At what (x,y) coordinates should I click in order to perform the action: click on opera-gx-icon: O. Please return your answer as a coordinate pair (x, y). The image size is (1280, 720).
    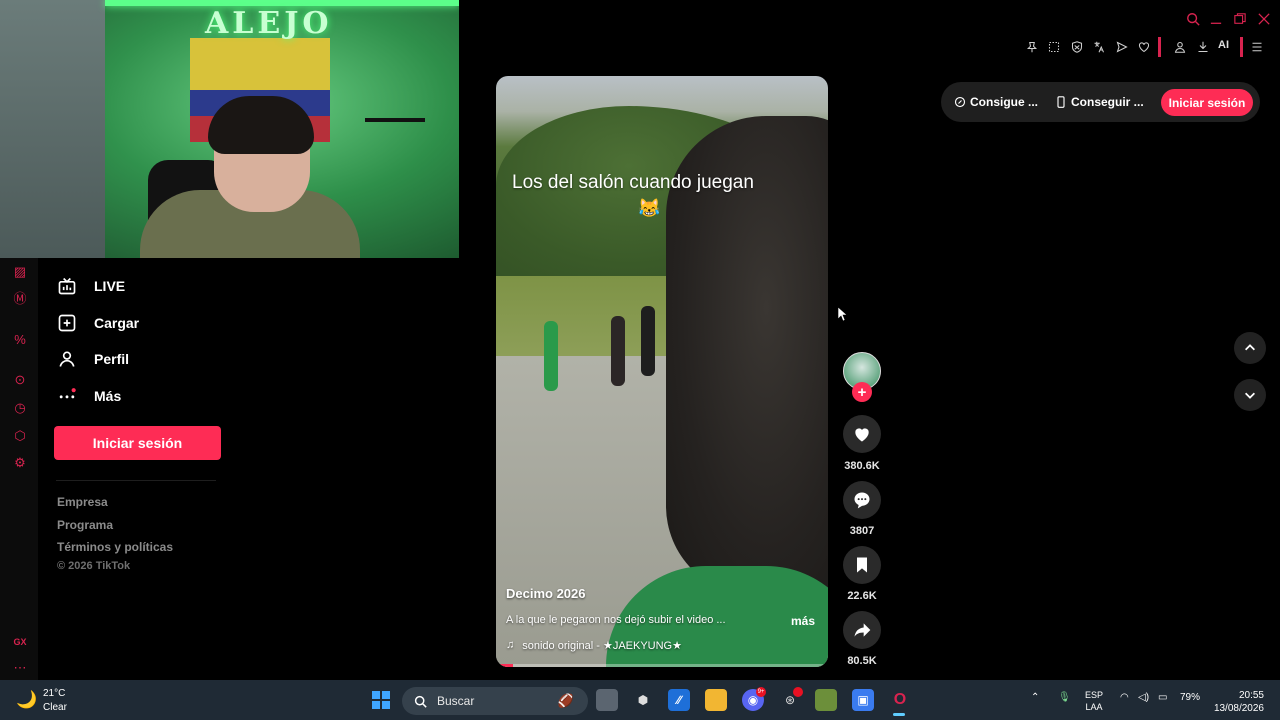
    Looking at the image, I should click on (900, 700).